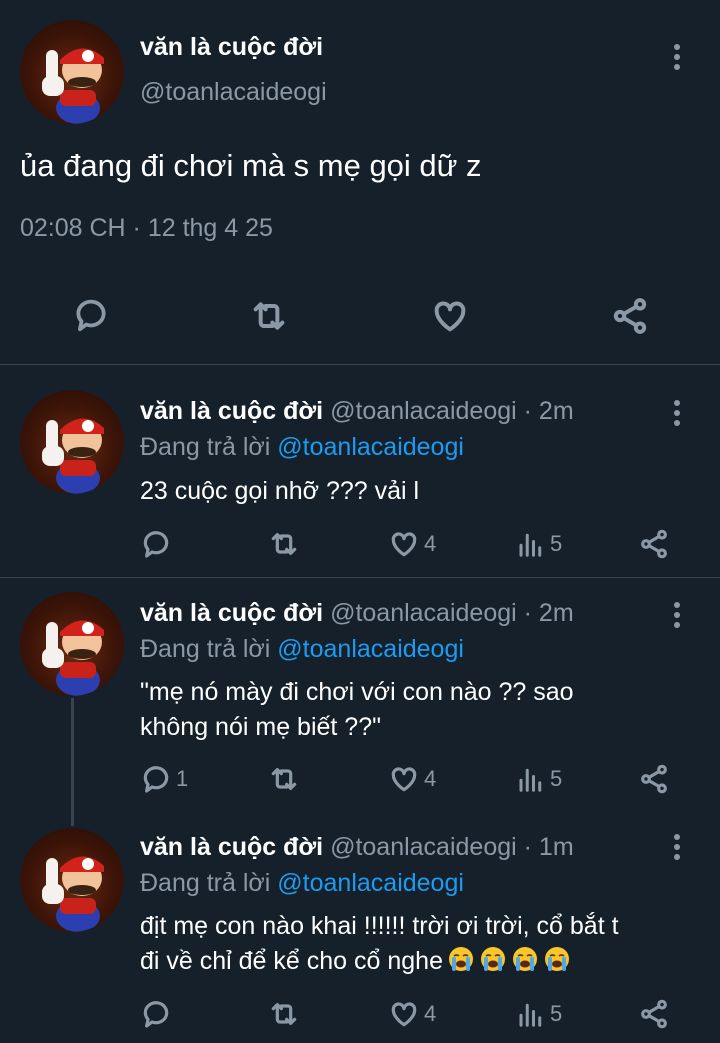  What do you see at coordinates (182, 778) in the screenshot?
I see `reply-count: 1` at bounding box center [182, 778].